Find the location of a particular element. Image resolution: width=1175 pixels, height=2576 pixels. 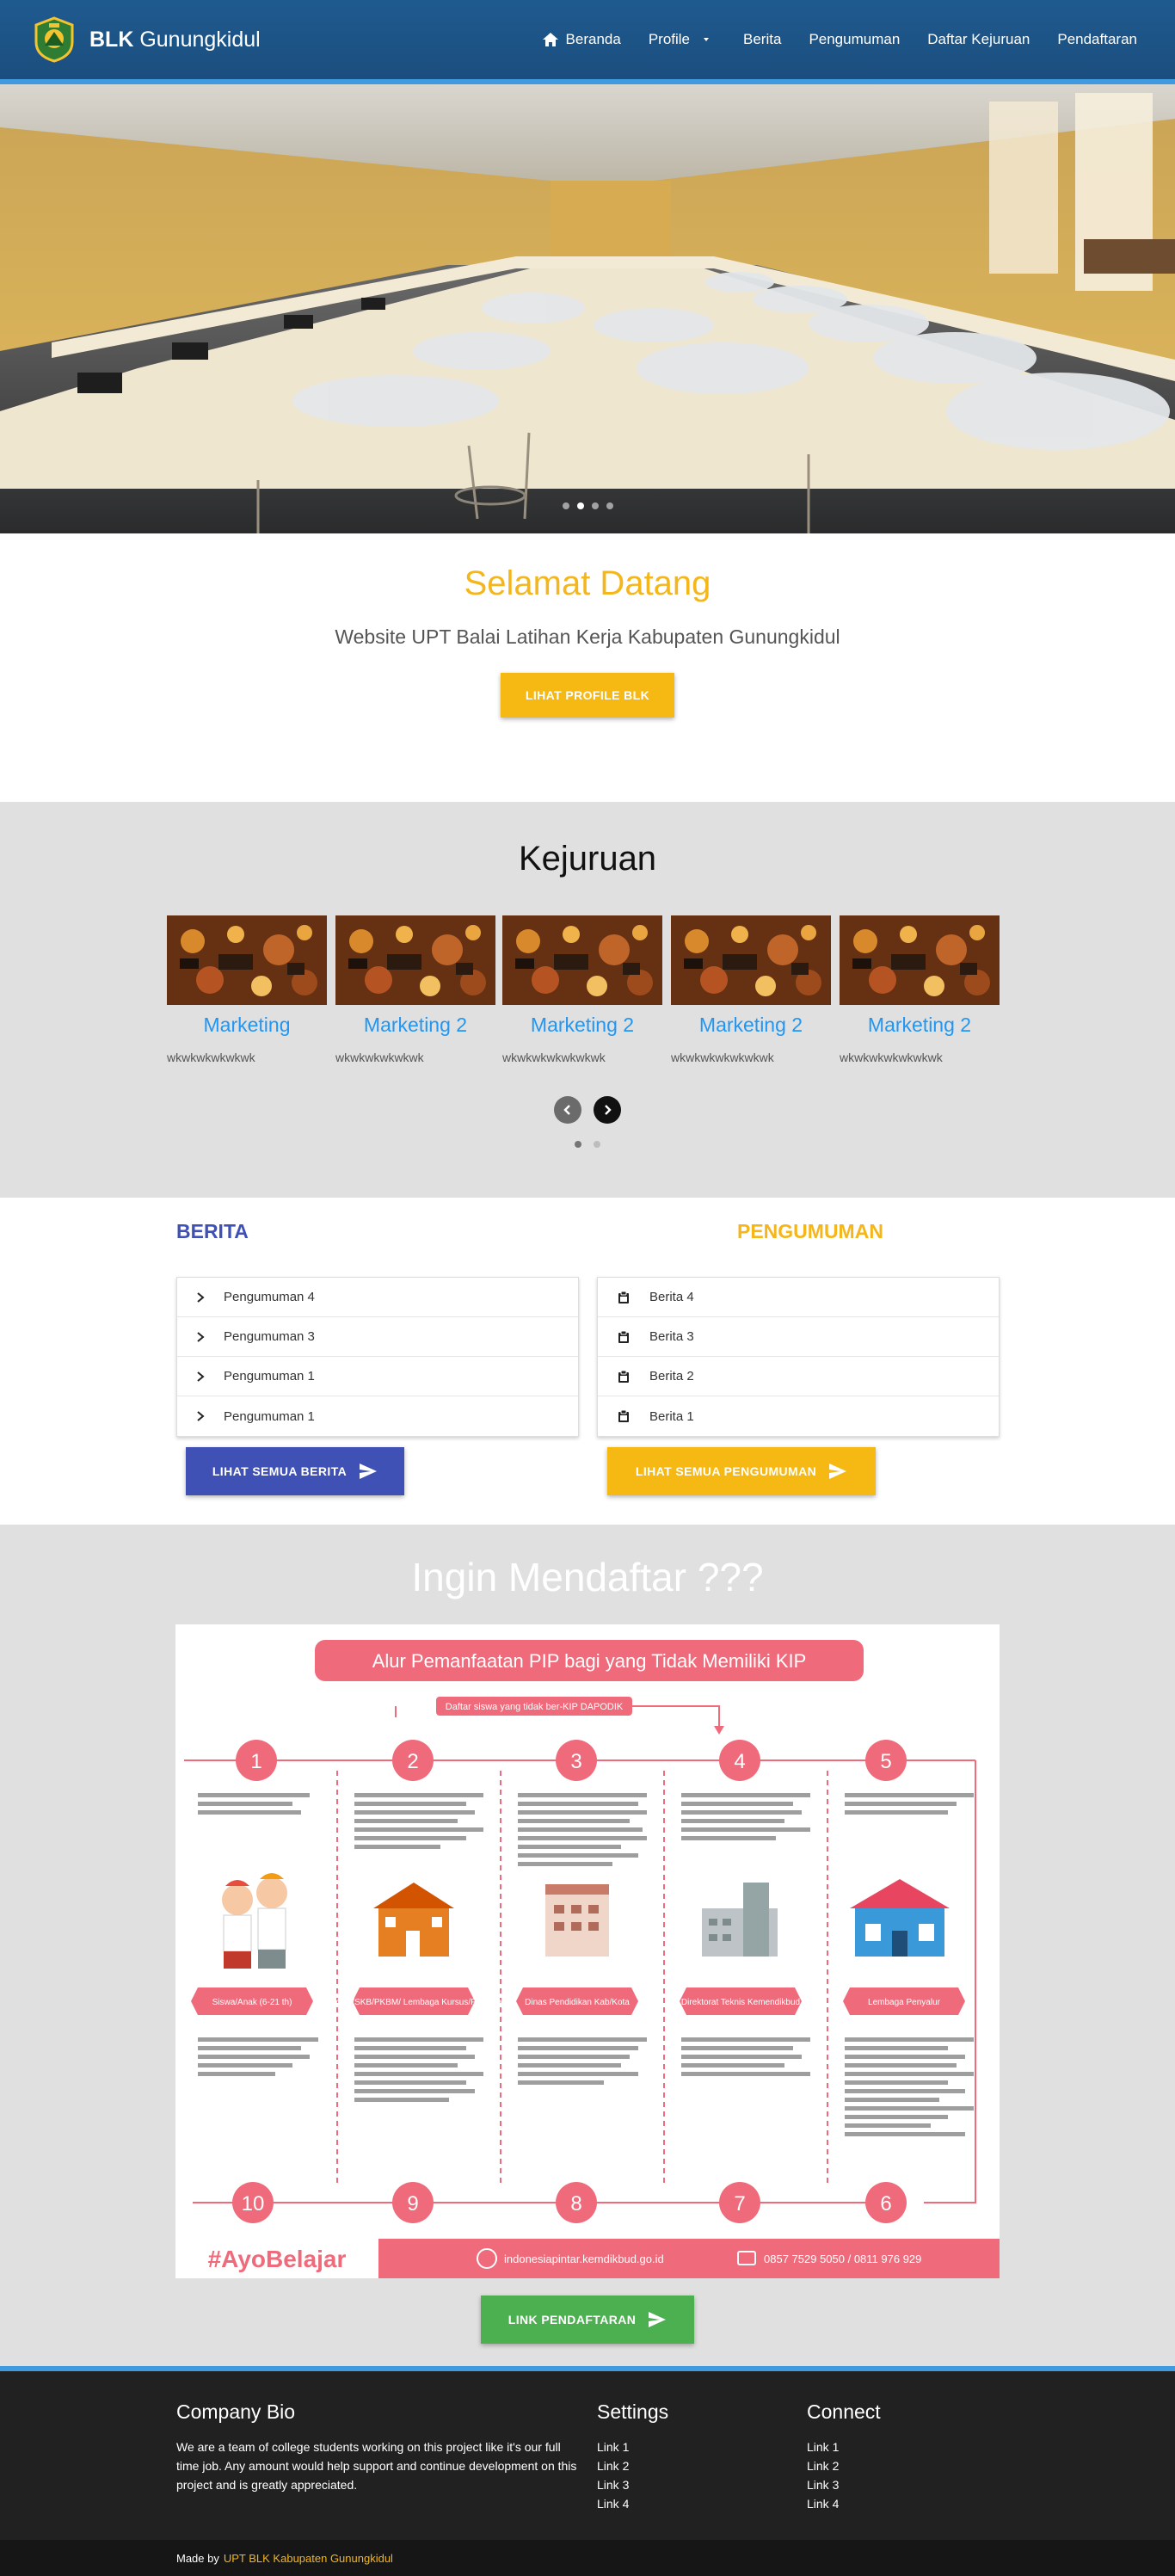

step-number: 3 is located at coordinates (575, 1761).